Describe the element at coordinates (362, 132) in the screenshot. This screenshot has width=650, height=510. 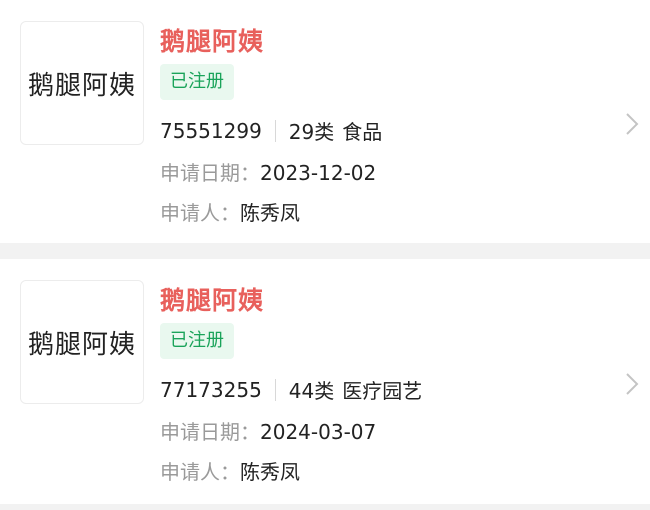
I see `class-name: 食品` at that location.